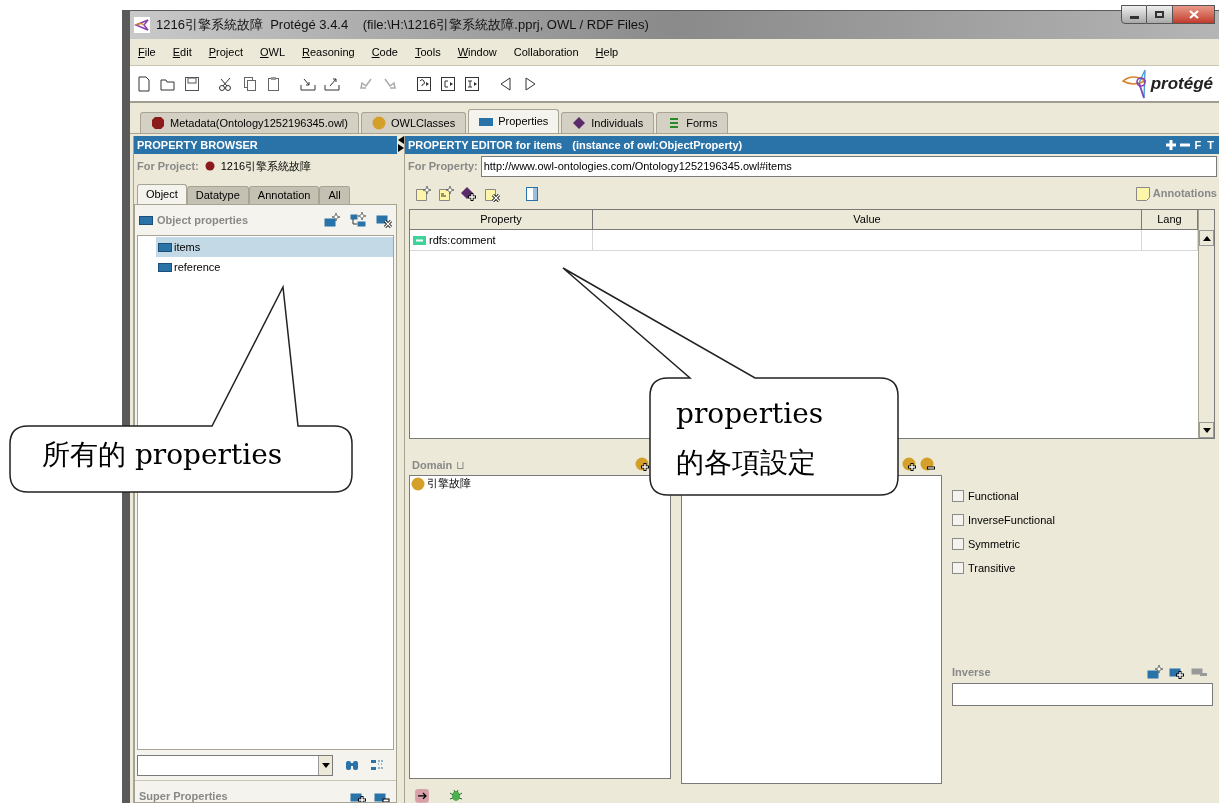 The image size is (1219, 803). I want to click on search-combo-box, so click(235, 765).